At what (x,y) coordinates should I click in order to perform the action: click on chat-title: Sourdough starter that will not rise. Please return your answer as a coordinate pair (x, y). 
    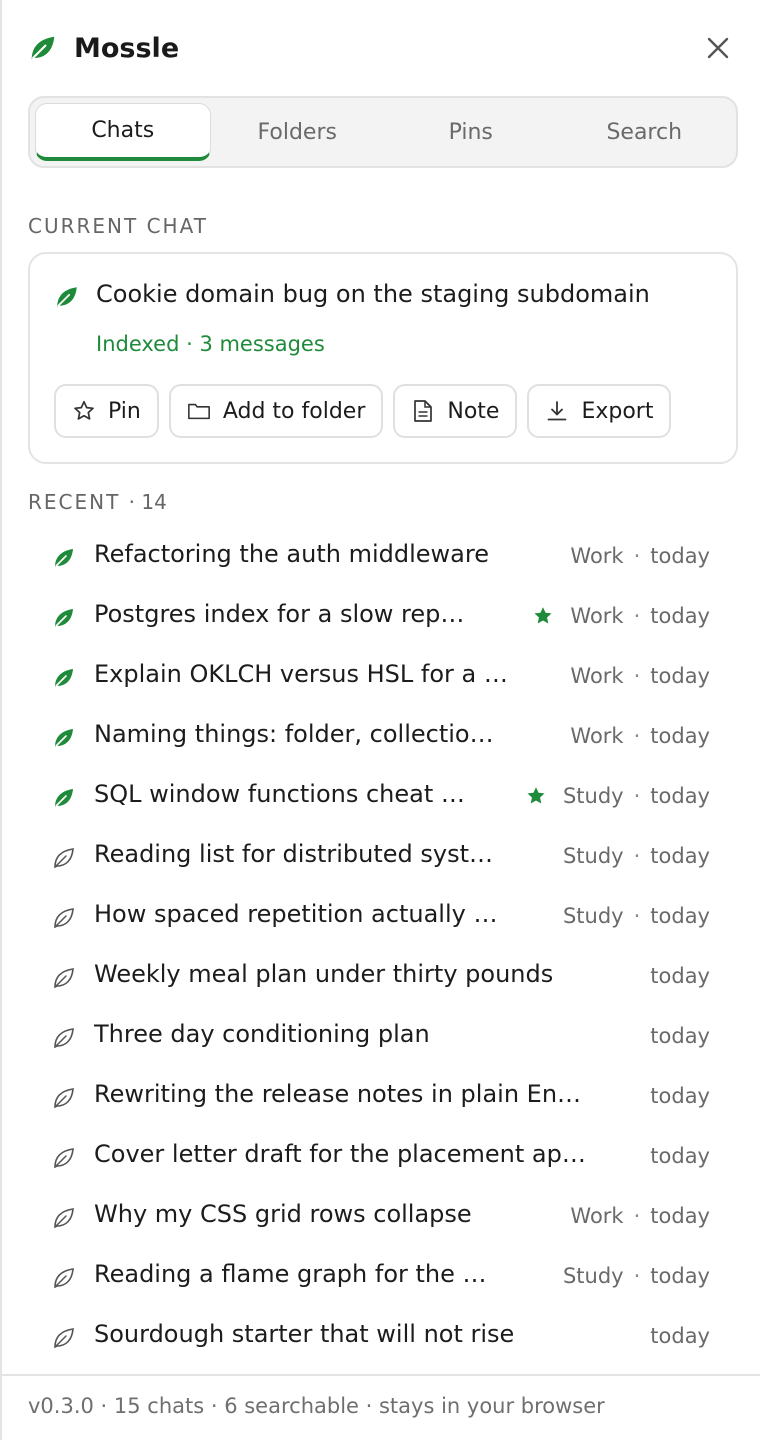
    Looking at the image, I should click on (304, 1334).